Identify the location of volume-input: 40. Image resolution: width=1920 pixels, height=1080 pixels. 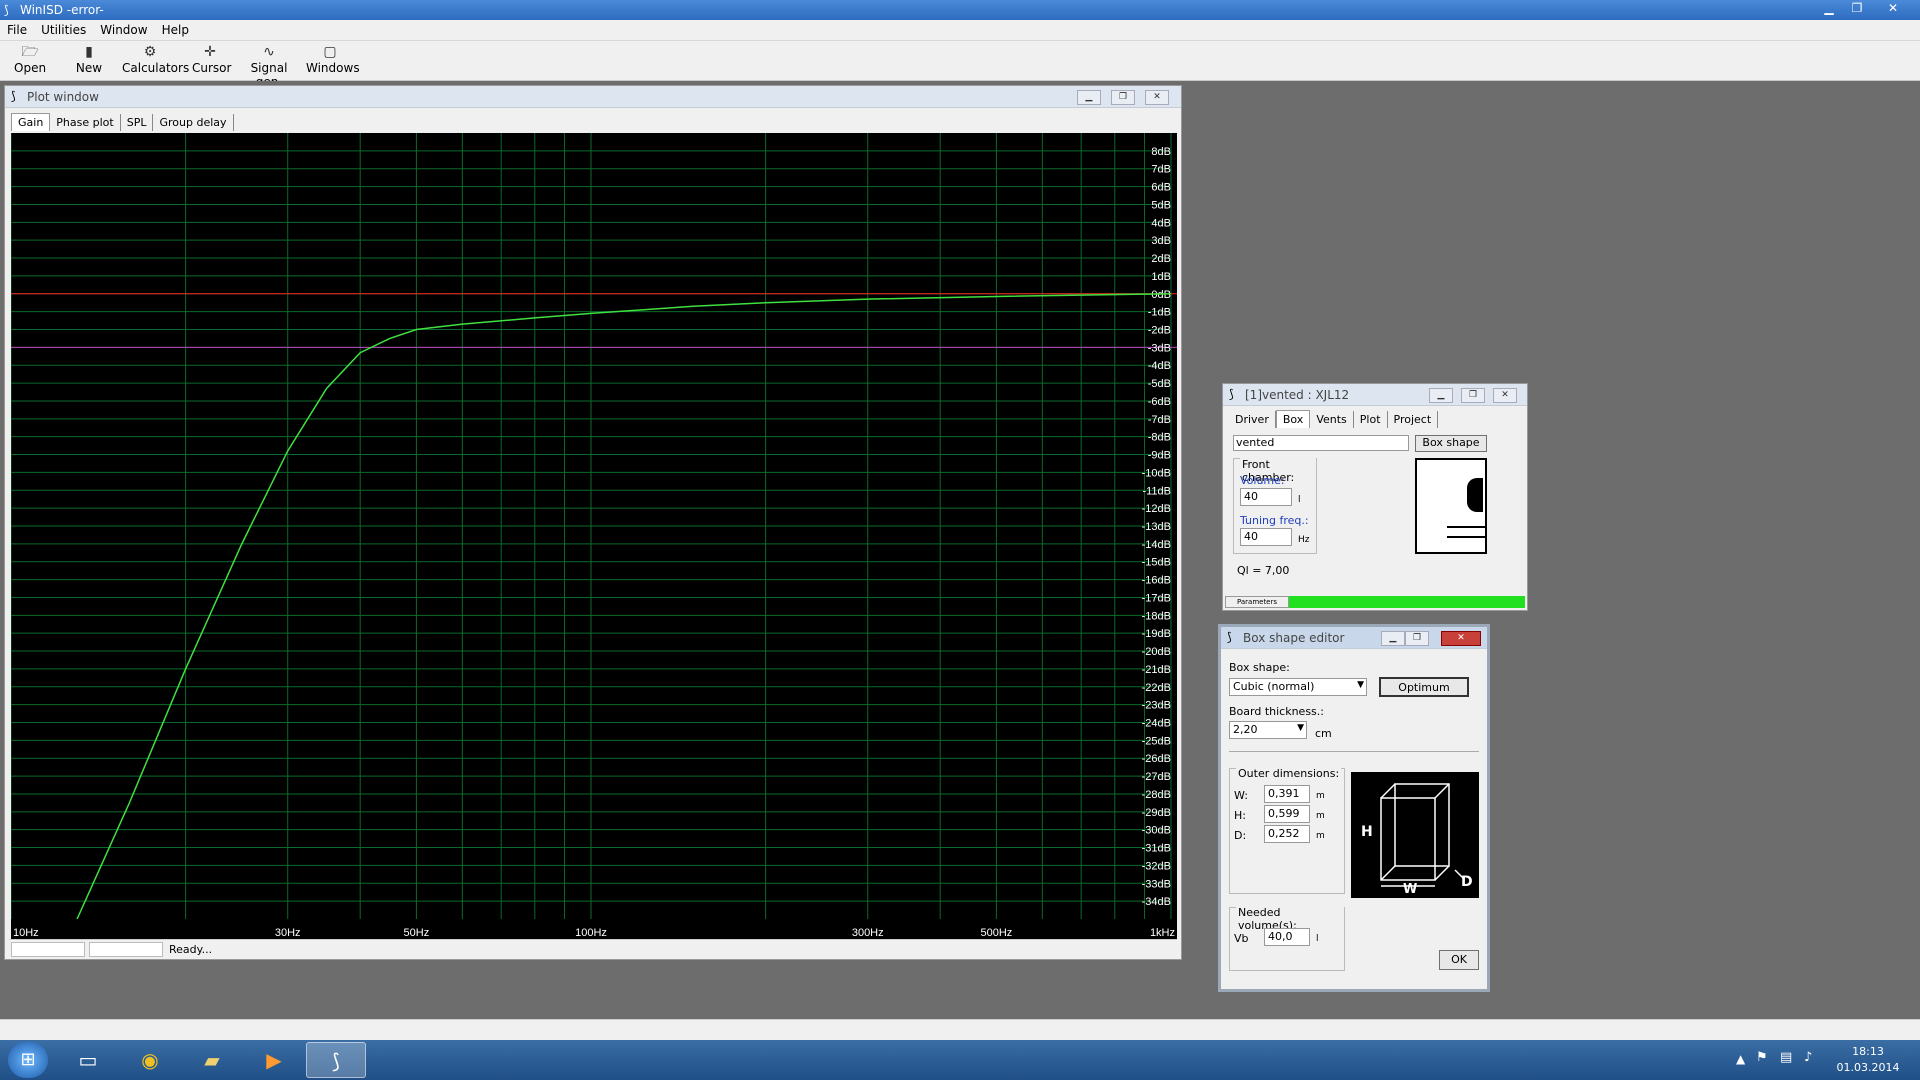
(1266, 497).